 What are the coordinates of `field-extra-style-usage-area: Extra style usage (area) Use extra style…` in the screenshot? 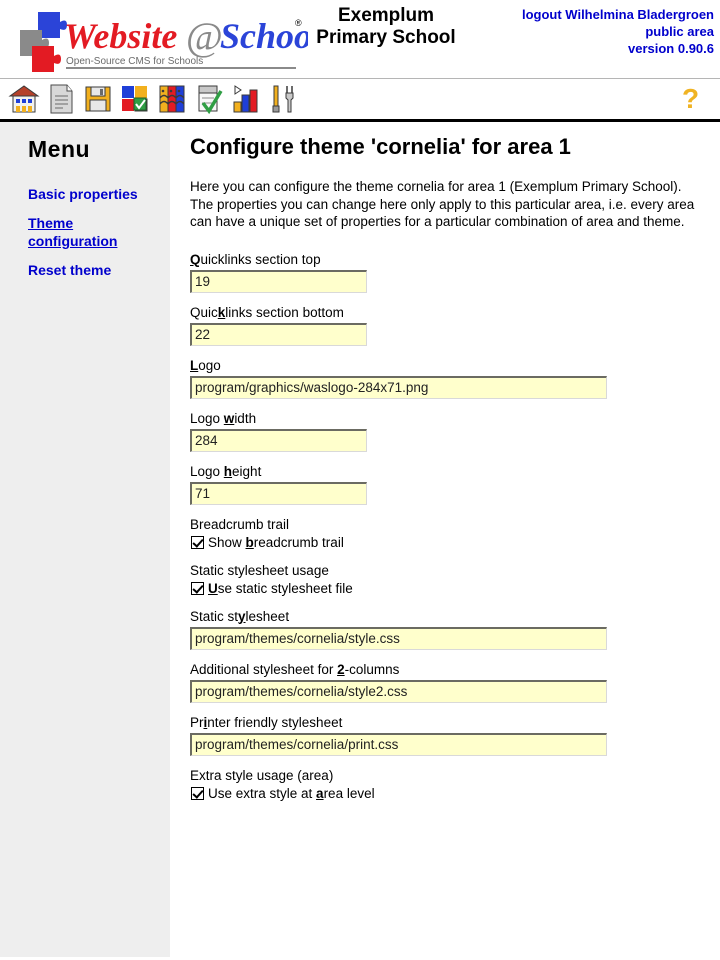 It's located at (455, 784).